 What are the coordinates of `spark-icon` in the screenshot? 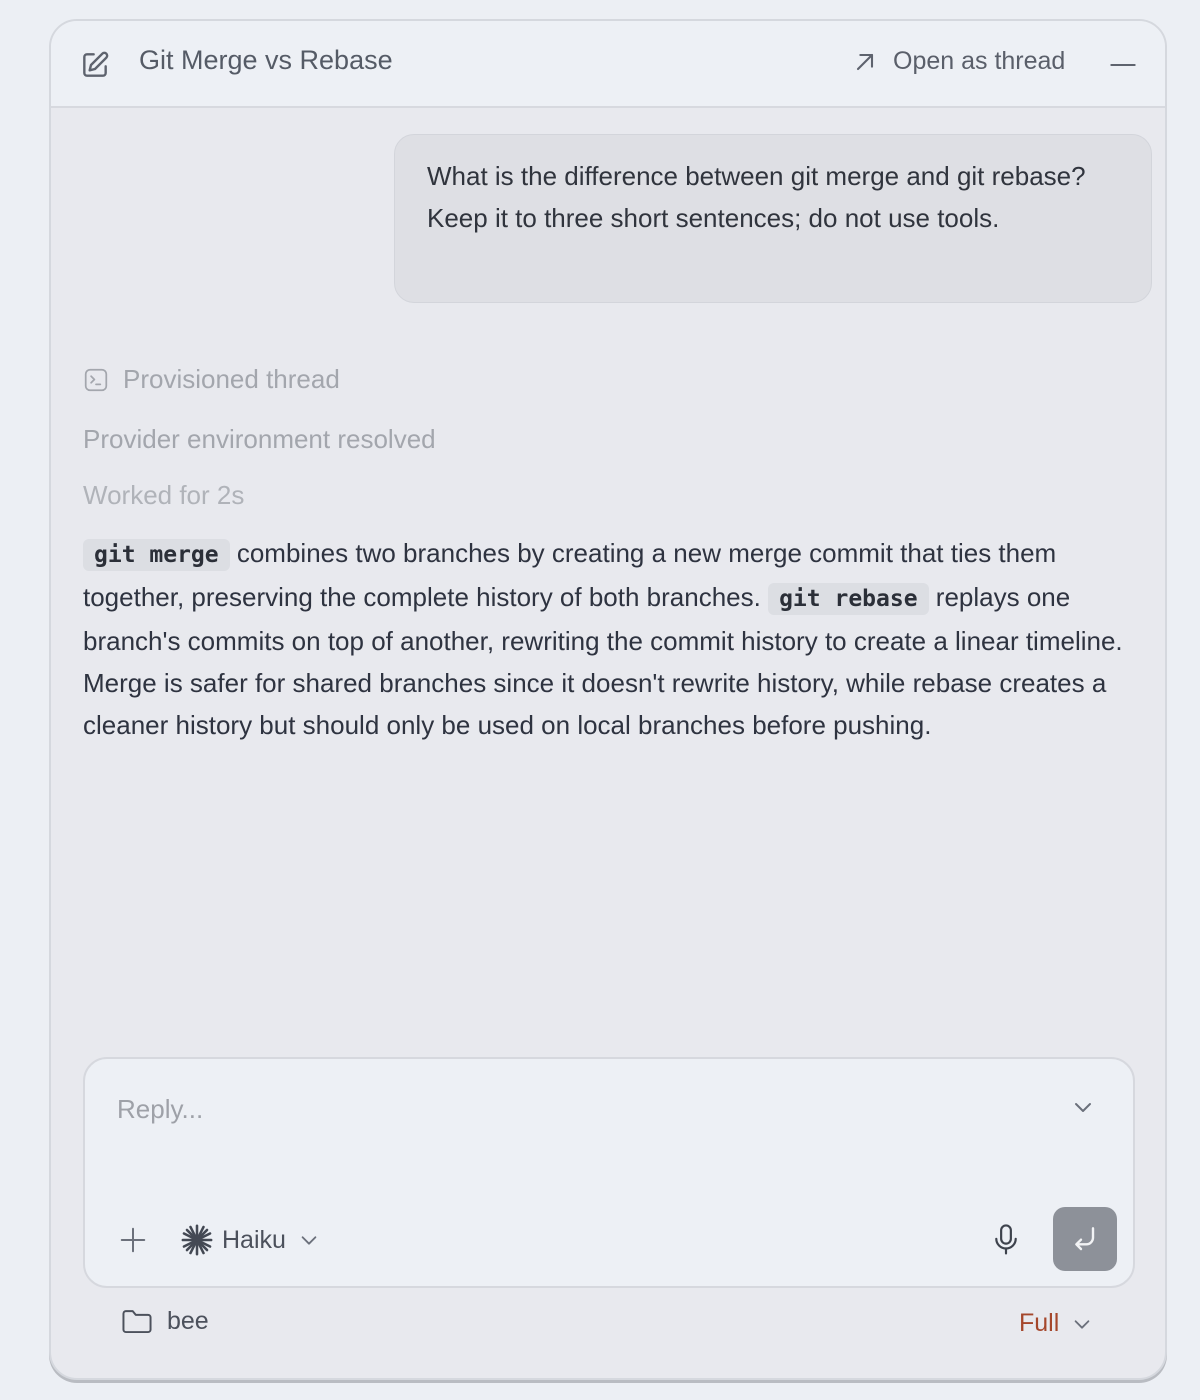 It's located at (197, 1240).